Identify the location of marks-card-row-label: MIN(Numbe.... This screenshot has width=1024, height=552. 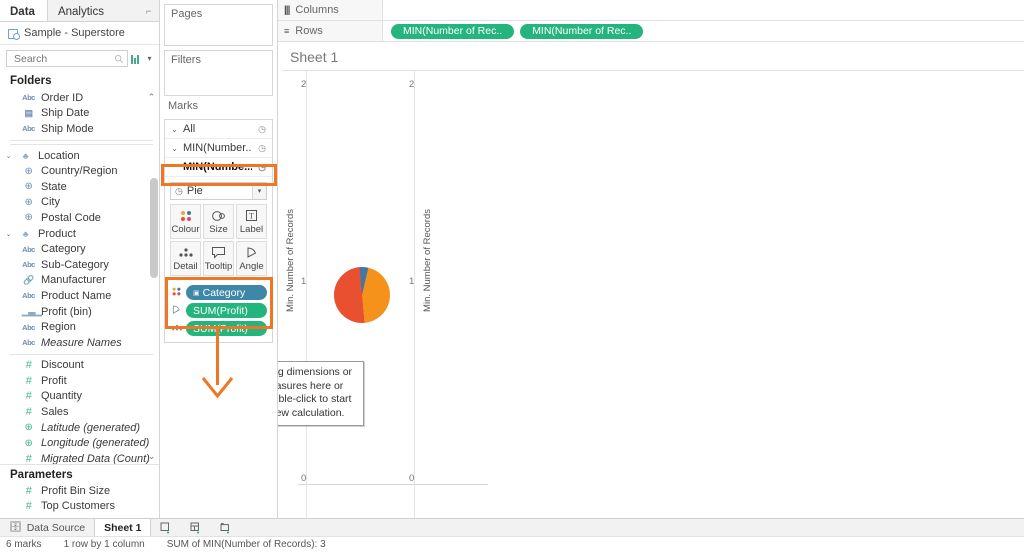
(217, 167).